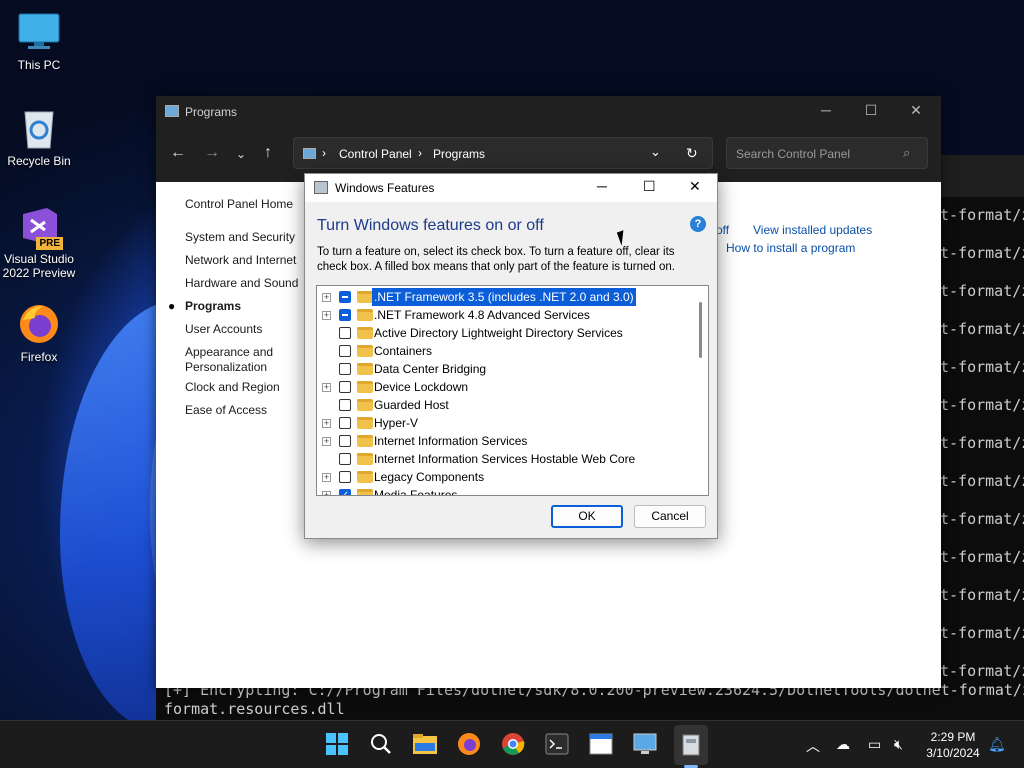  What do you see at coordinates (843, 744) in the screenshot?
I see `cloud-offline-icon: ☁` at bounding box center [843, 744].